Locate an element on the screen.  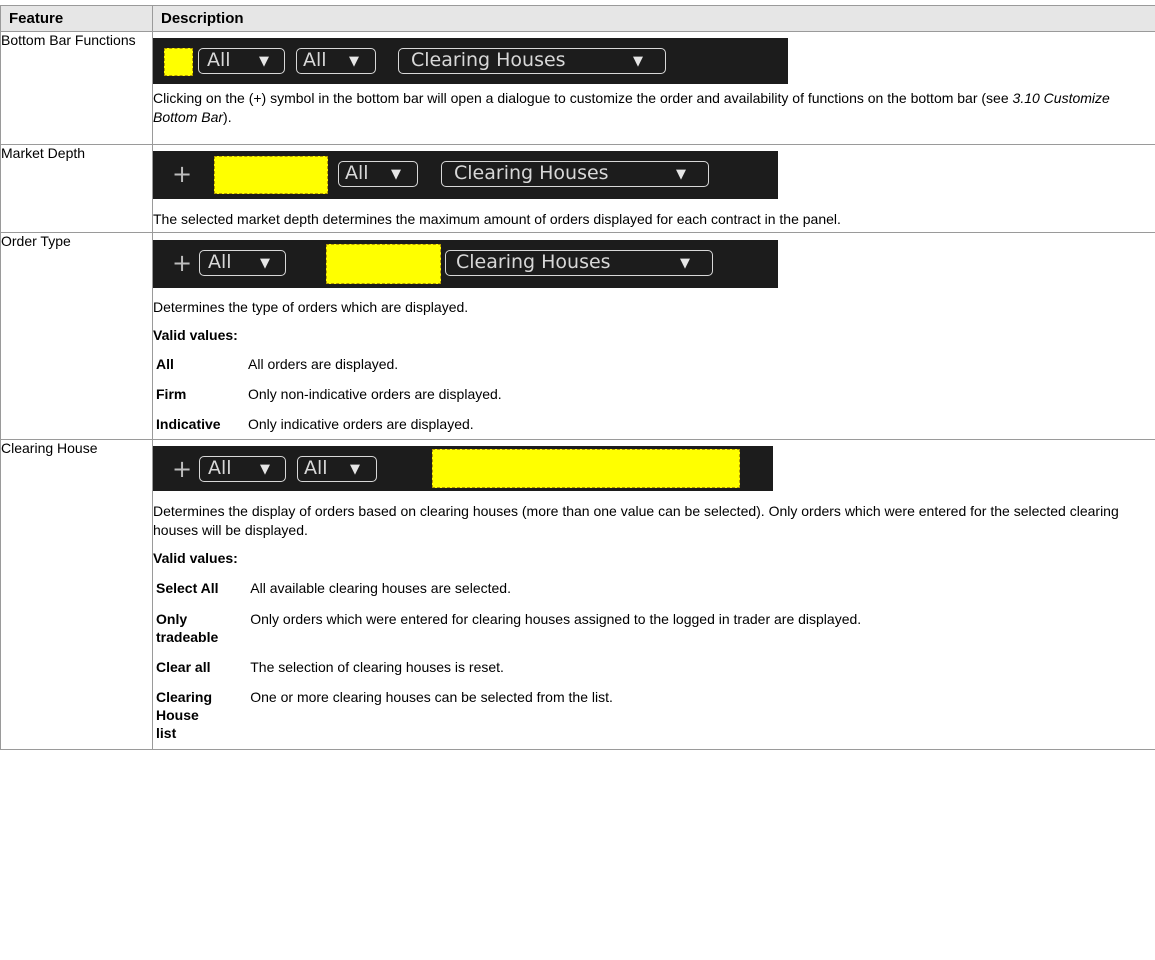
header-description: Description is located at coordinates (653, 18).